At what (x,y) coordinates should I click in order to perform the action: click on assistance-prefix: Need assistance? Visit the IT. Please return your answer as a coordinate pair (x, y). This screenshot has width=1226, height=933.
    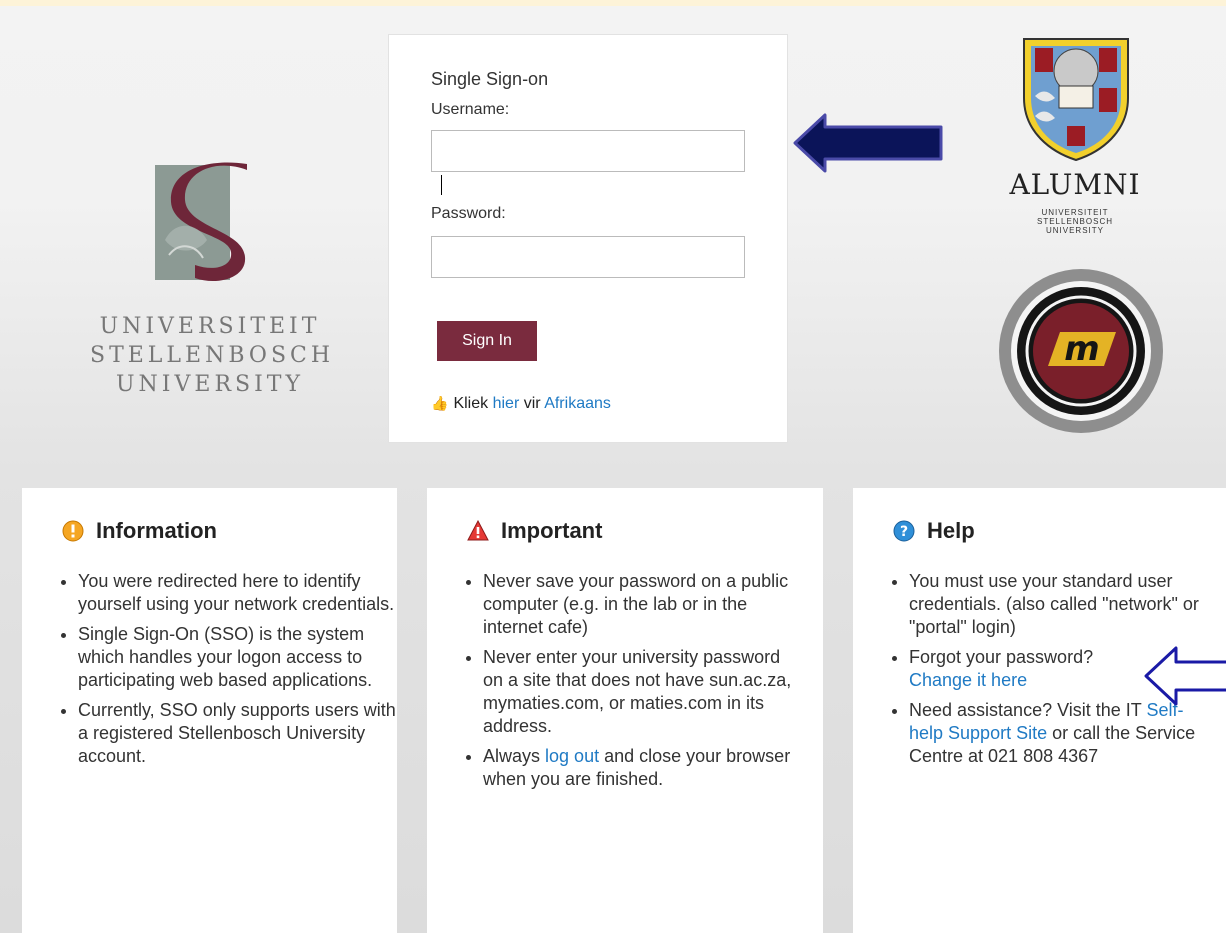
    Looking at the image, I should click on (1025, 710).